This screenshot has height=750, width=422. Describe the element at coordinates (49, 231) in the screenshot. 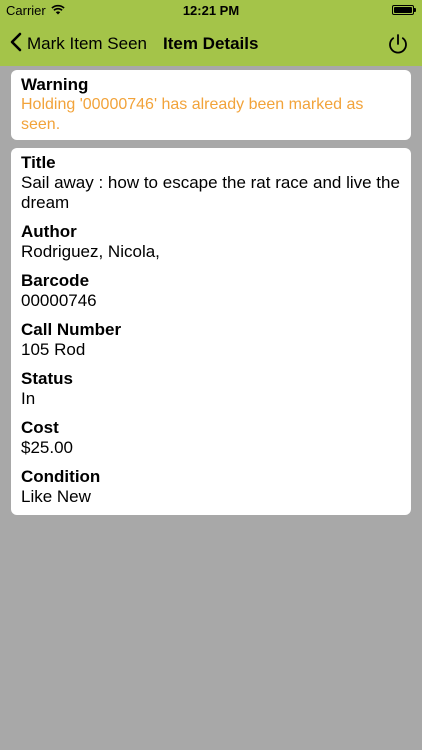

I see `field-label: Author` at that location.